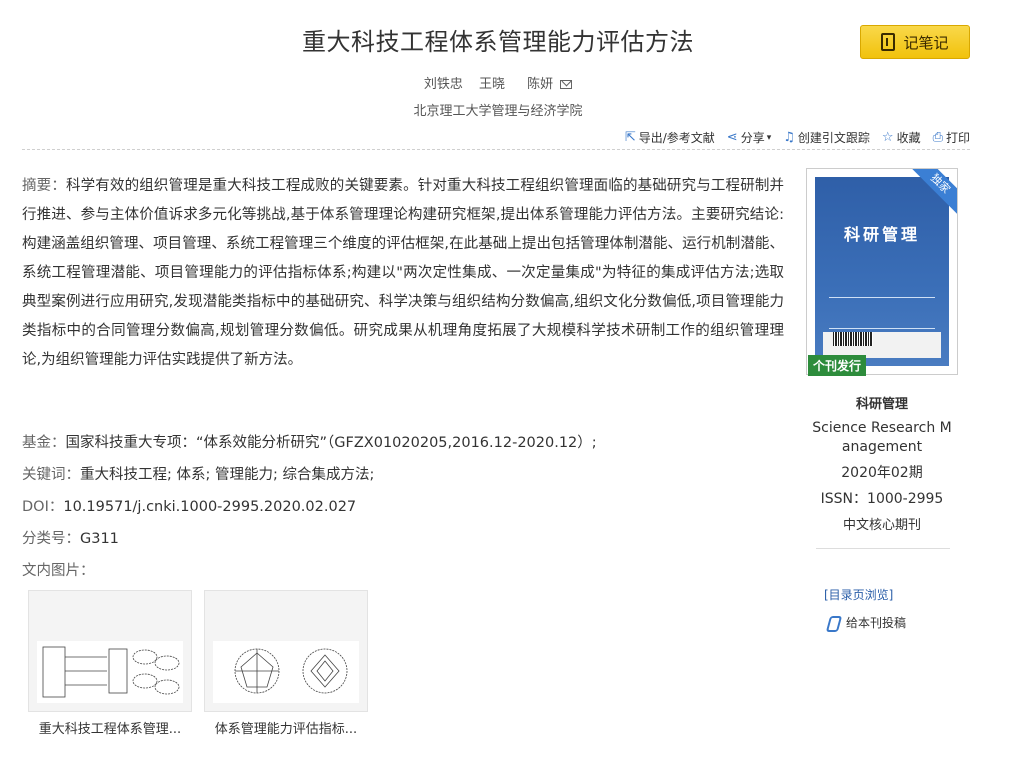  Describe the element at coordinates (882, 437) in the screenshot. I see `journal-english-name: Science Research M anagement` at that location.